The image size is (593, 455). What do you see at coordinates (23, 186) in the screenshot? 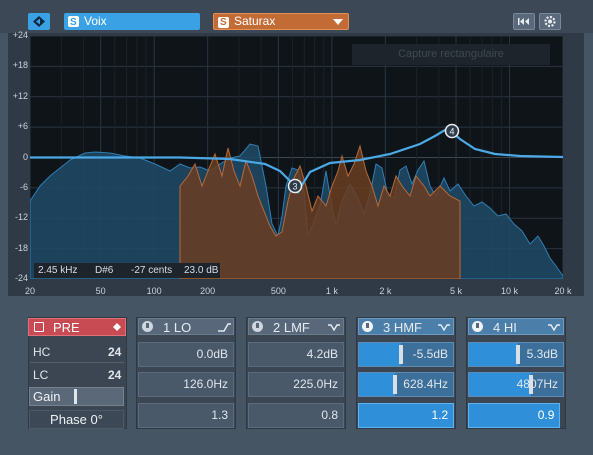
I see `y-tick-label: -6` at bounding box center [23, 186].